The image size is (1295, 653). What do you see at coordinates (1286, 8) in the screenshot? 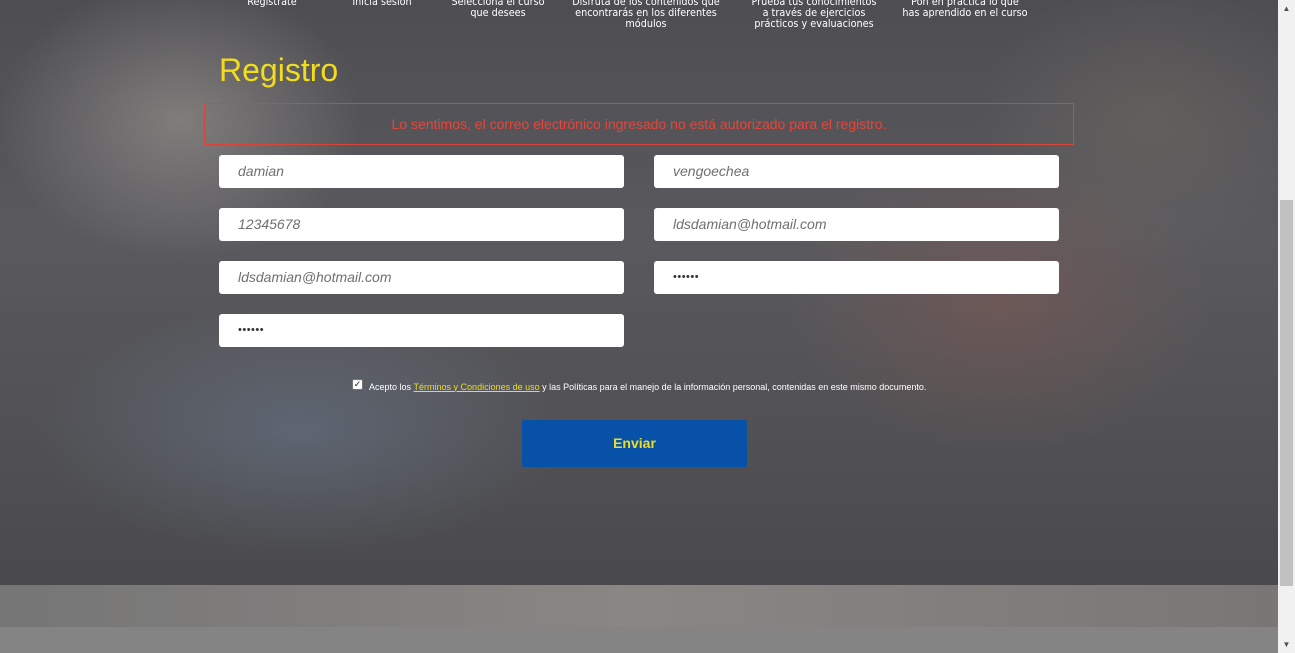
I see `scroll-up-icon: ▲` at bounding box center [1286, 8].